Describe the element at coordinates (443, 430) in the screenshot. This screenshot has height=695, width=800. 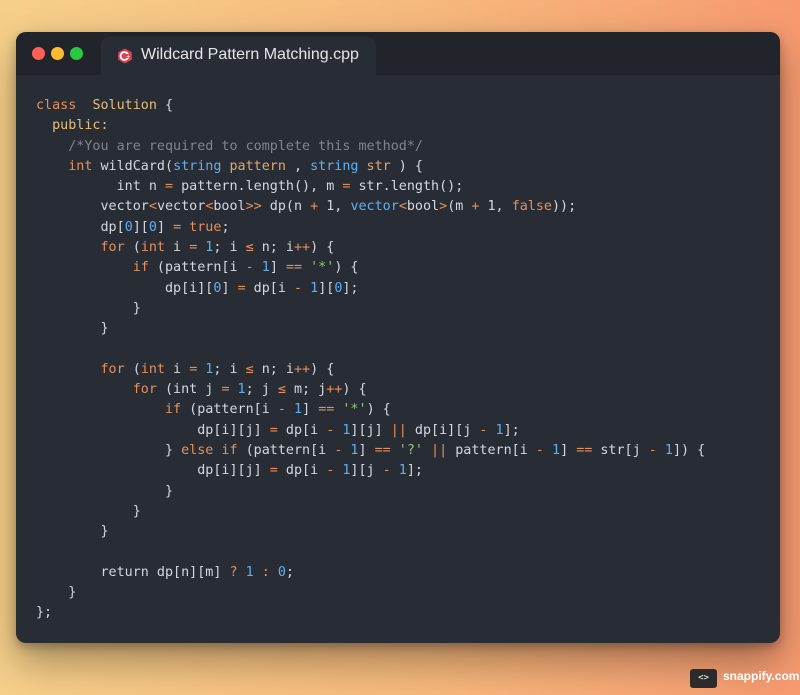
I see `code-token: dp[i][j` at that location.